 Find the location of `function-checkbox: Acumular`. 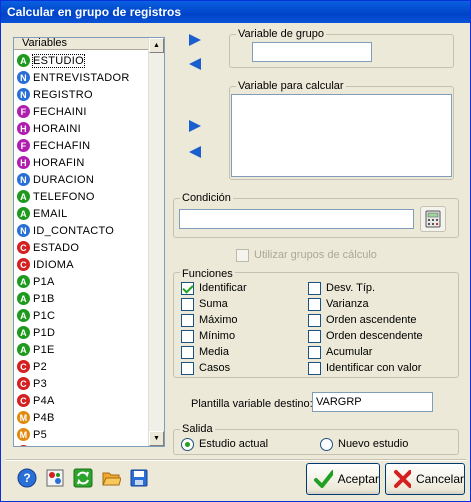

function-checkbox: Acumular is located at coordinates (340, 352).